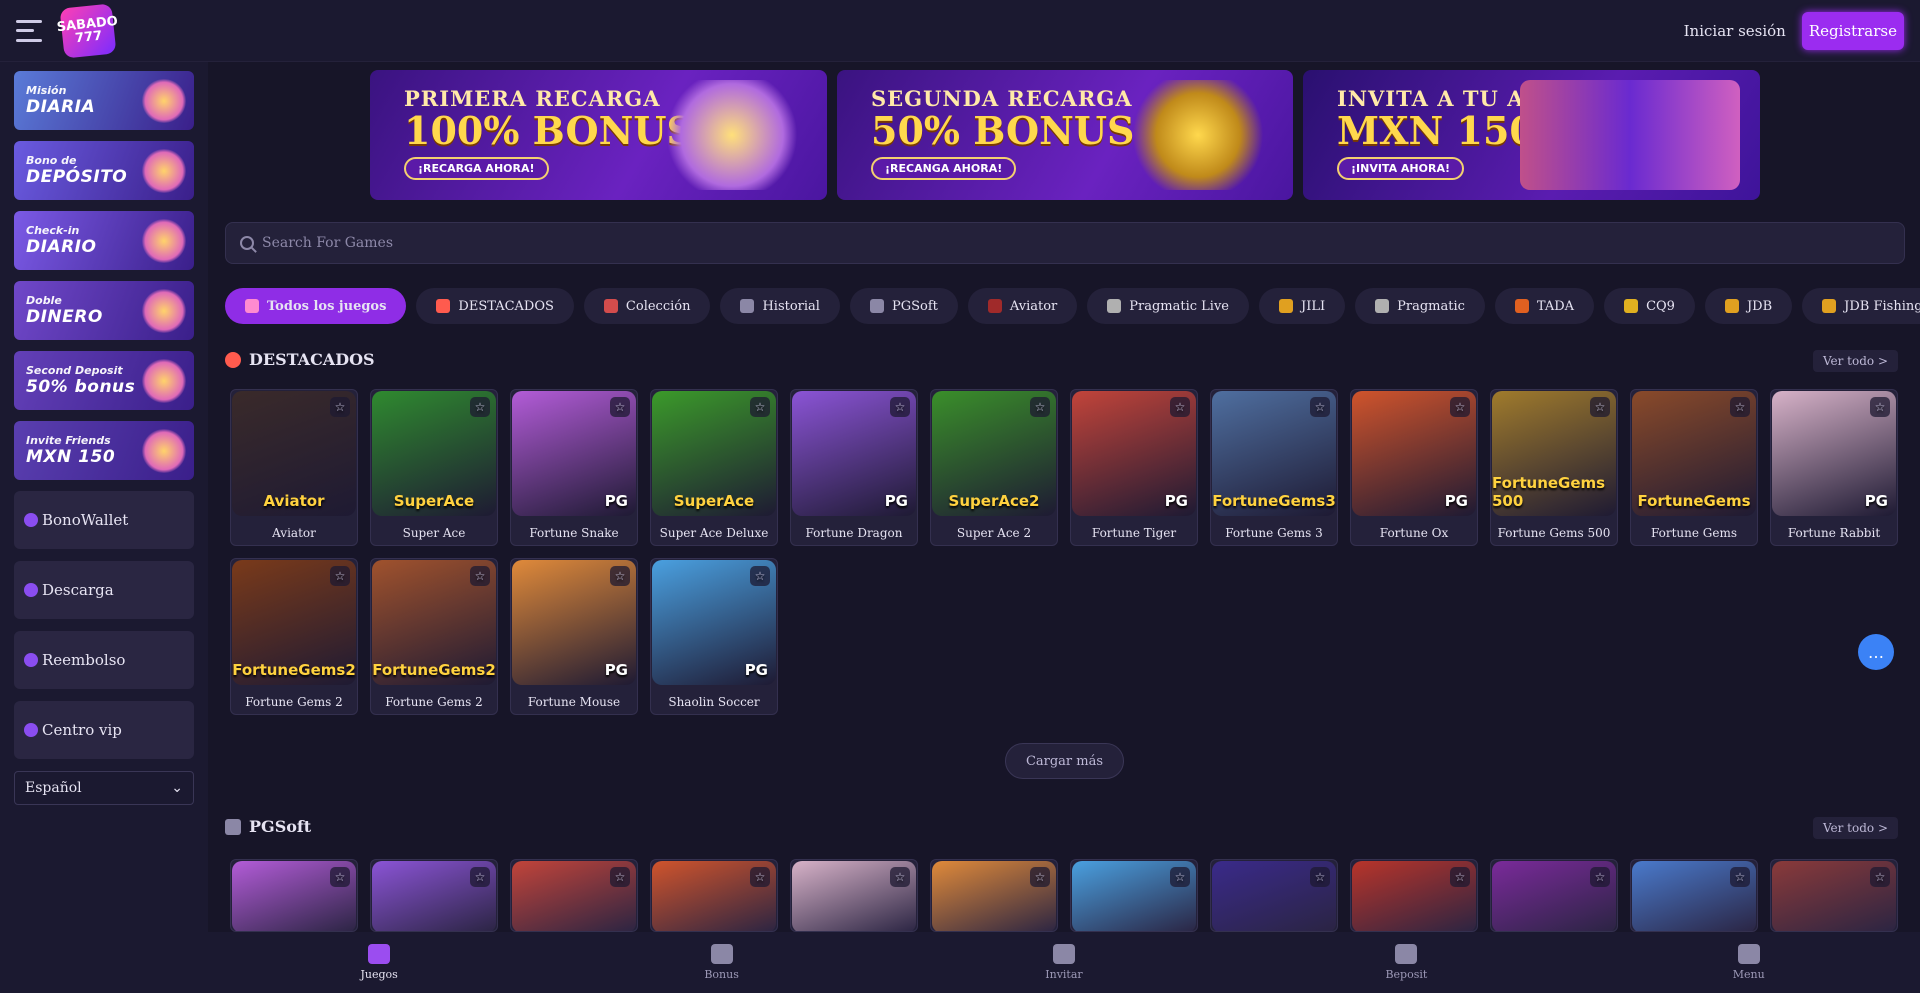 This screenshot has width=1920, height=993. I want to click on tab-jdb-fishing: JDB Fishing, so click(1861, 306).